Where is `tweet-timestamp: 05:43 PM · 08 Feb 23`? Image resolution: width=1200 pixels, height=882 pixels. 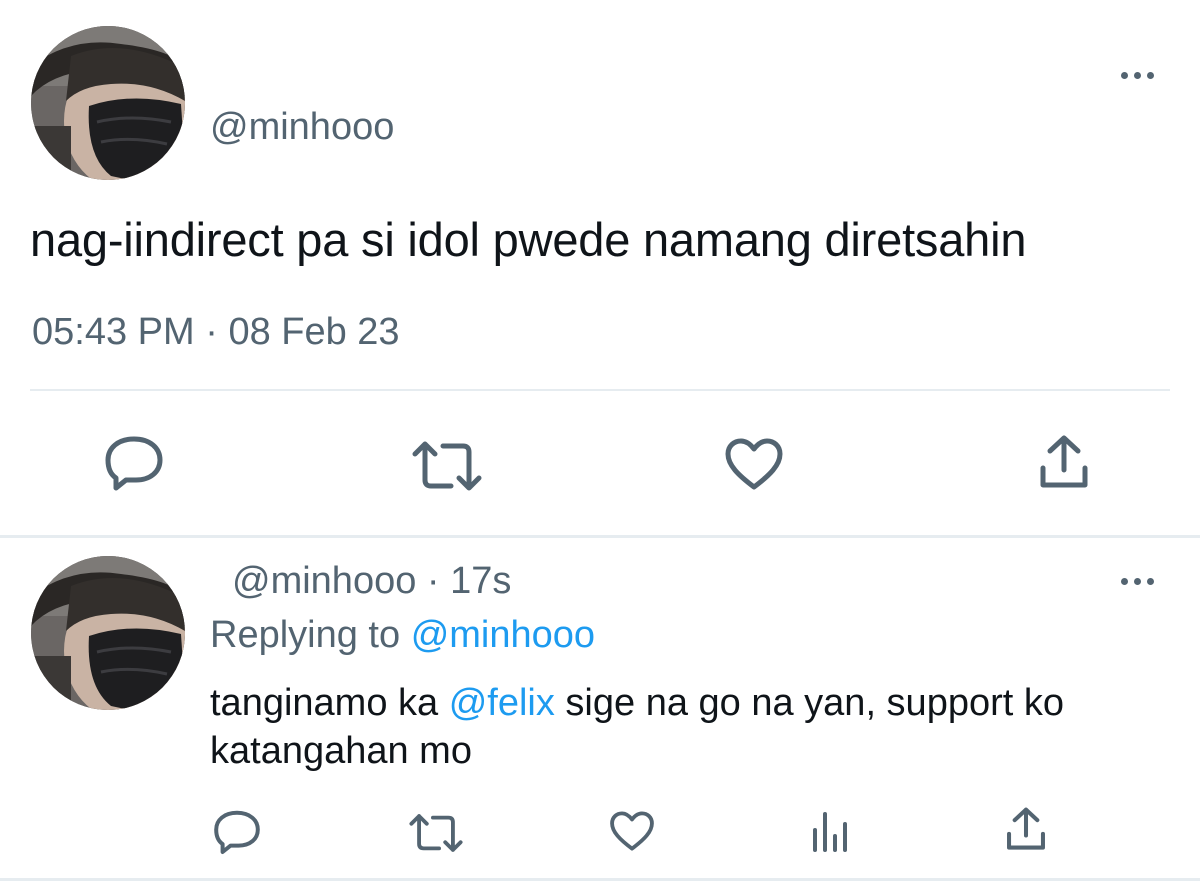 tweet-timestamp: 05:43 PM · 08 Feb 23 is located at coordinates (216, 332).